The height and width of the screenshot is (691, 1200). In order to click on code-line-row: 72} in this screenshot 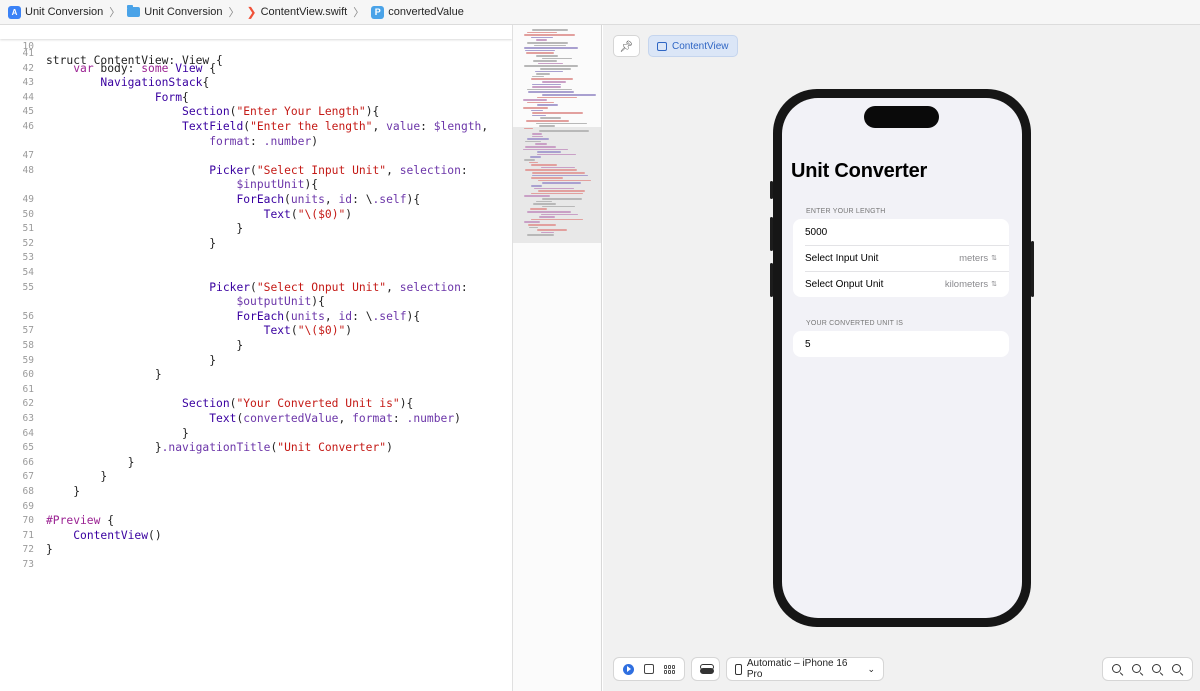, I will do `click(256, 550)`.